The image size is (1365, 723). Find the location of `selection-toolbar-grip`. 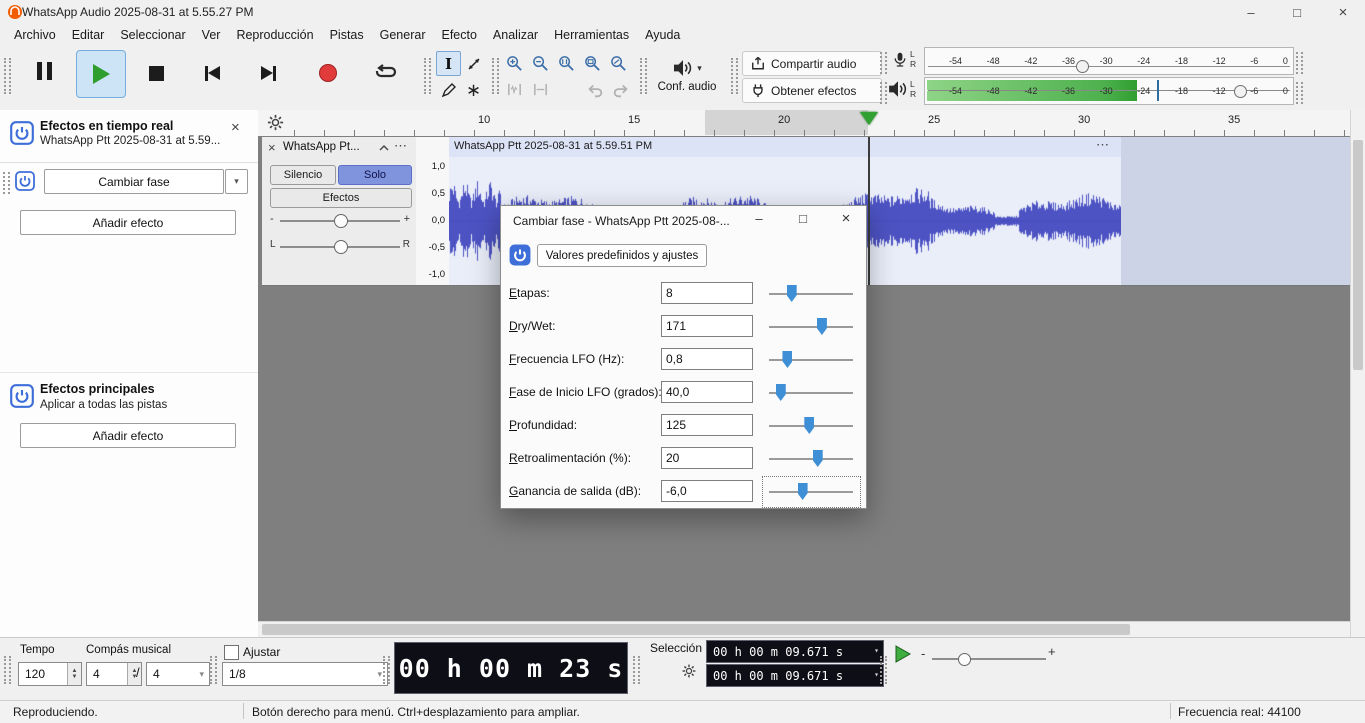

selection-toolbar-grip is located at coordinates (636, 670).